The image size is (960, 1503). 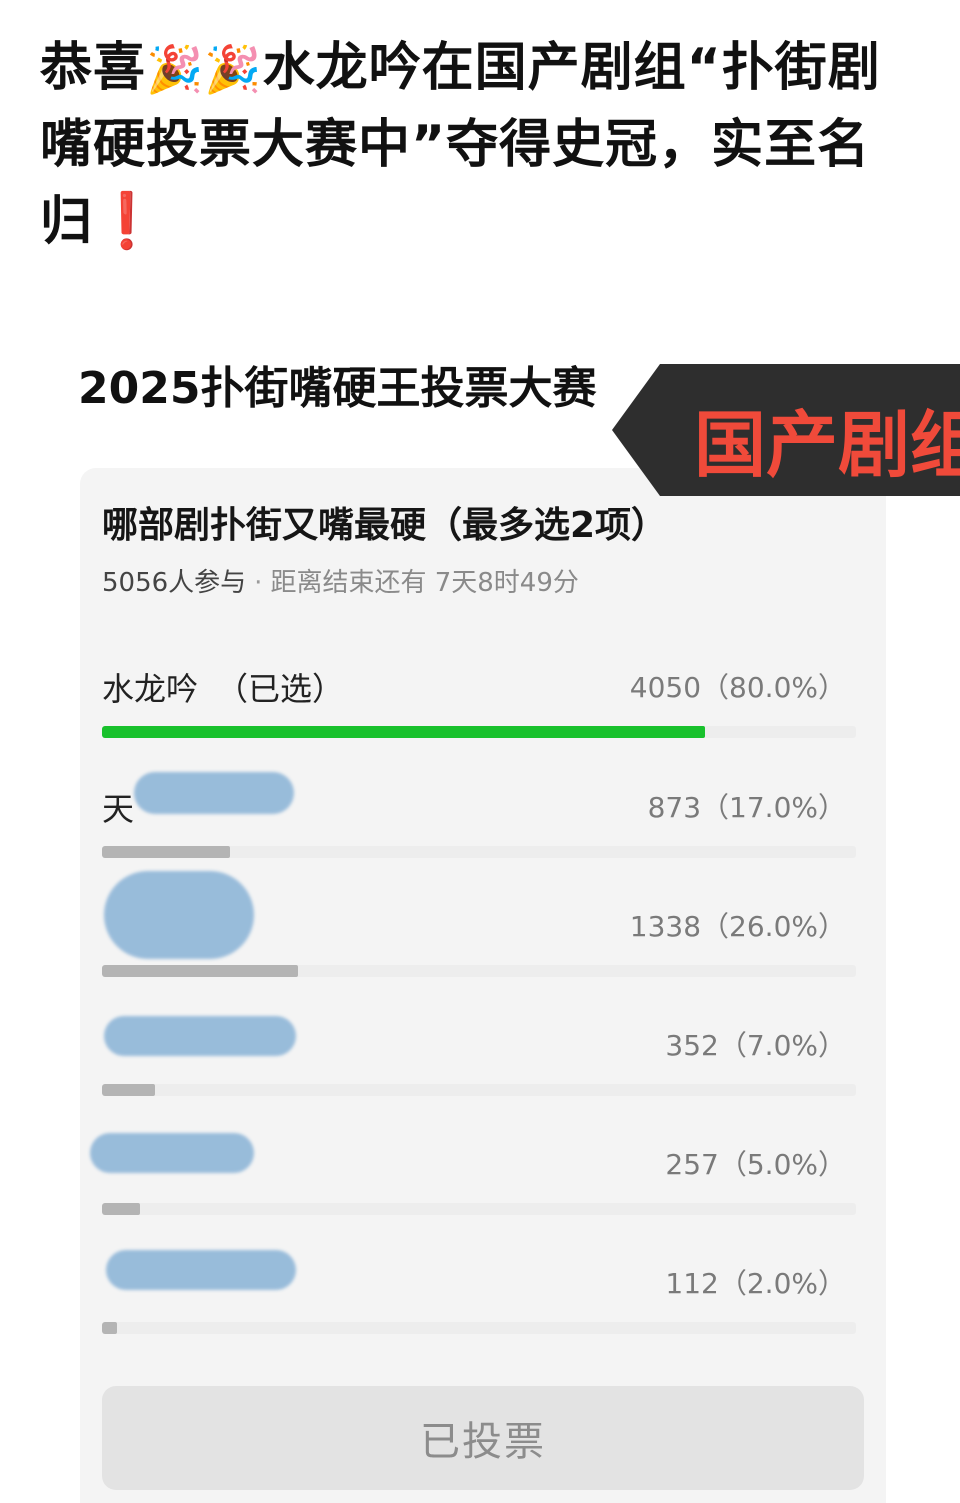 I want to click on time-remaining: 距离结束还有 7天8时49分, so click(x=424, y=583).